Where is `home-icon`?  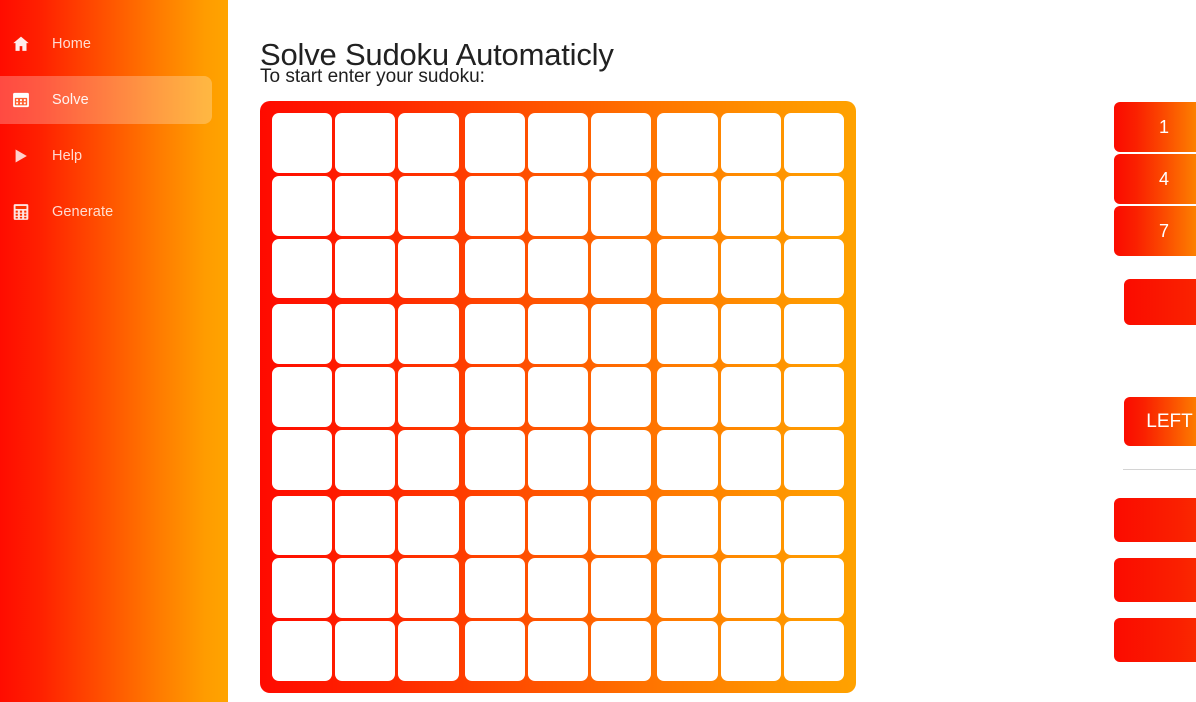 home-icon is located at coordinates (21, 44).